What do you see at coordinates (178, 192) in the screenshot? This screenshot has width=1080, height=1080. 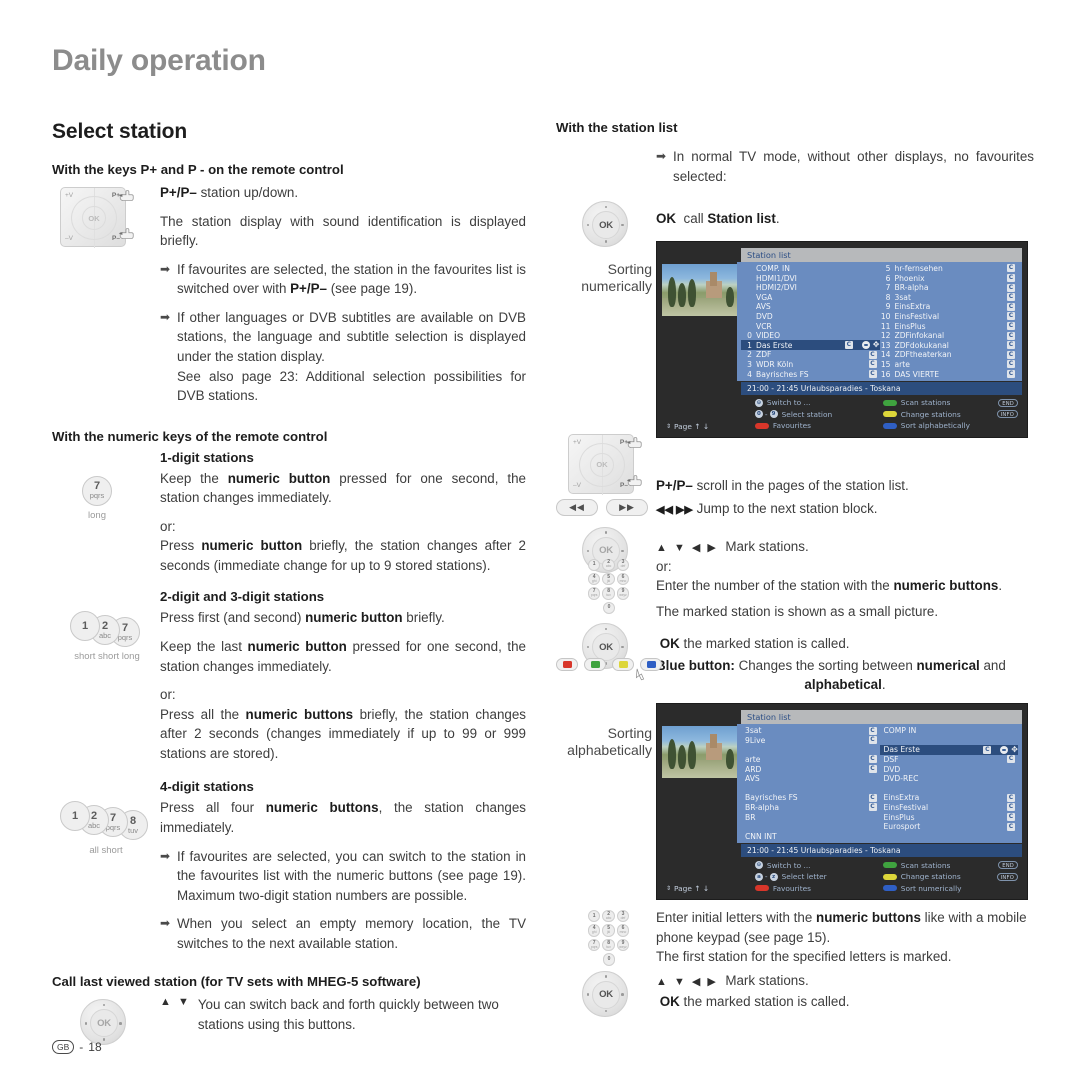 I see `p-keys-label: P+/P–` at bounding box center [178, 192].